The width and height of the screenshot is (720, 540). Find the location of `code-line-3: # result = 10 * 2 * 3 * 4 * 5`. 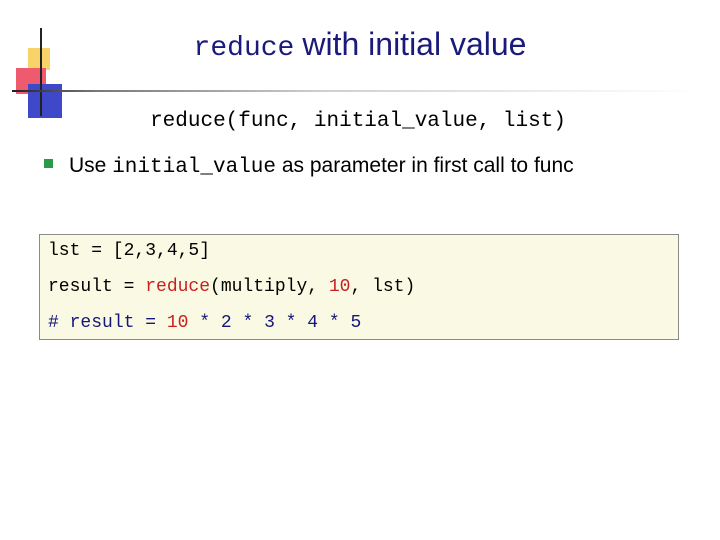

code-line-3: # result = 10 * 2 * 3 * 4 * 5 is located at coordinates (204, 323).